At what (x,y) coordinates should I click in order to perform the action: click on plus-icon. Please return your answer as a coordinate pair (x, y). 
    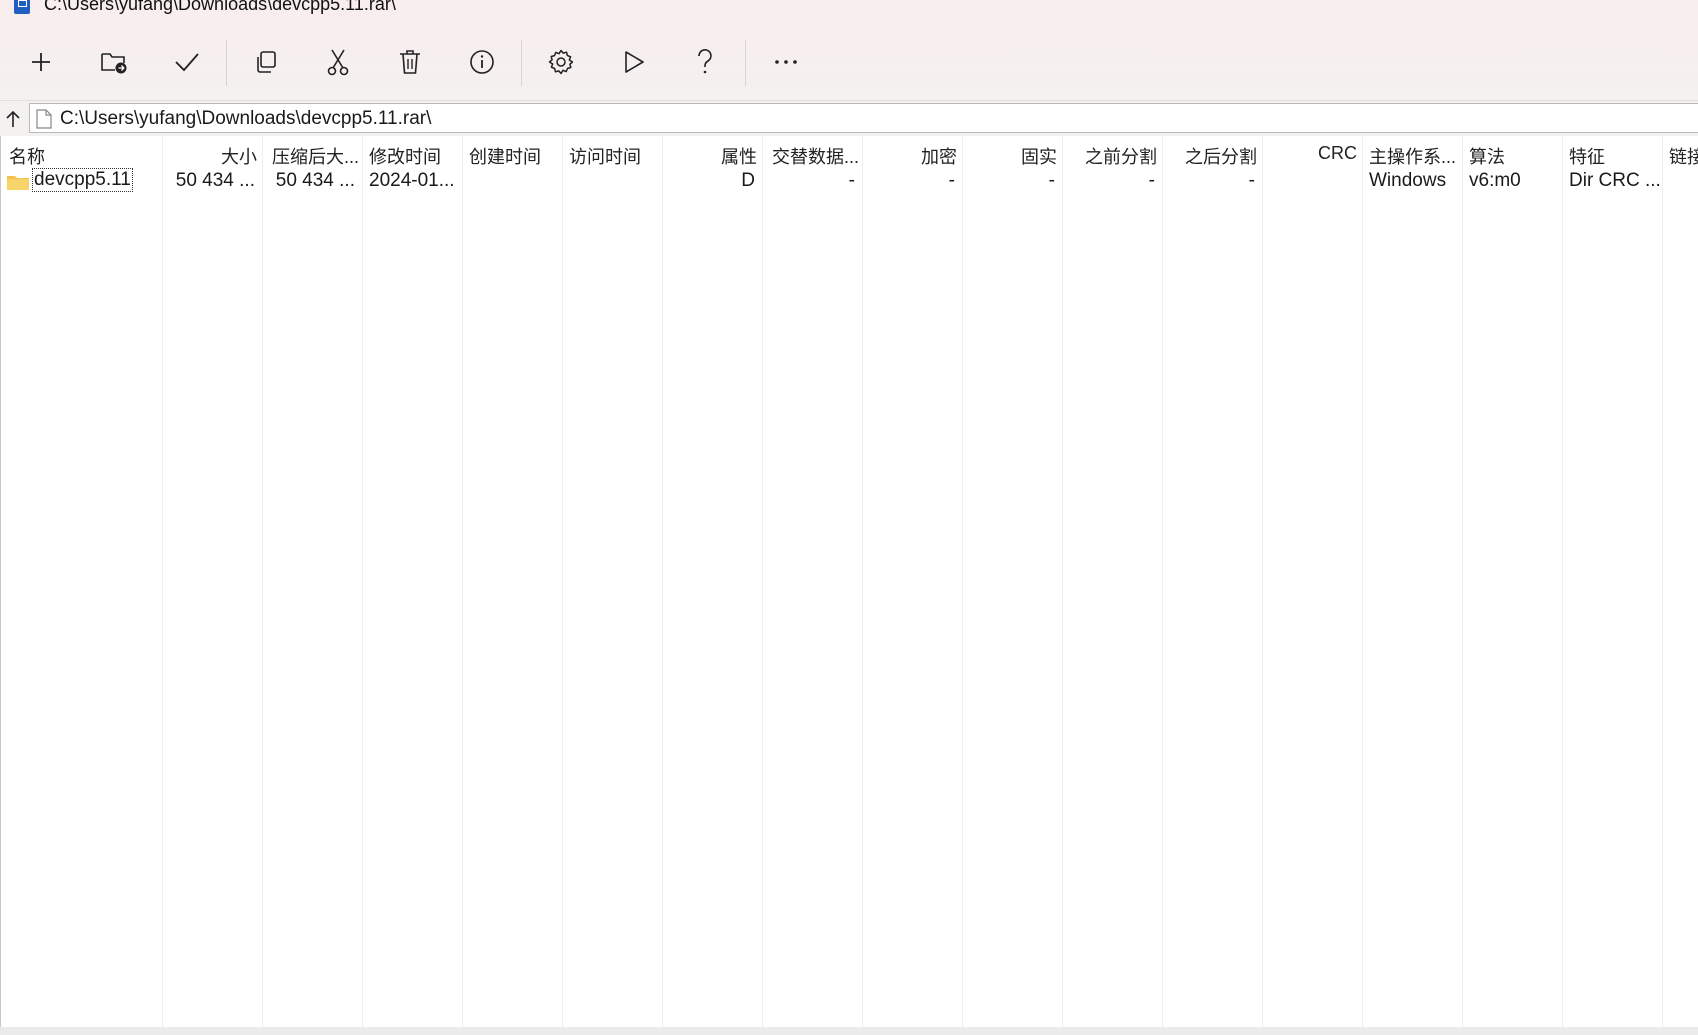
    Looking at the image, I should click on (41, 62).